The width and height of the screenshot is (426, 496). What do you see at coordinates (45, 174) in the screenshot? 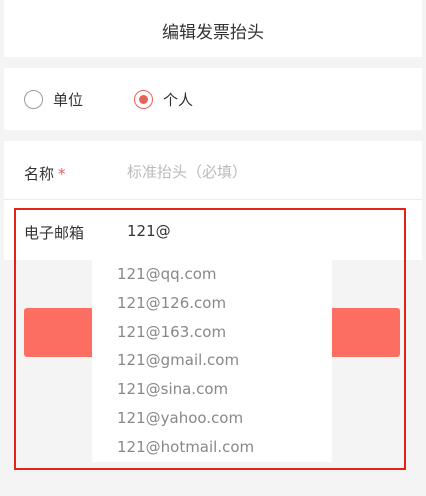
I see `name-label: 名称 *` at bounding box center [45, 174].